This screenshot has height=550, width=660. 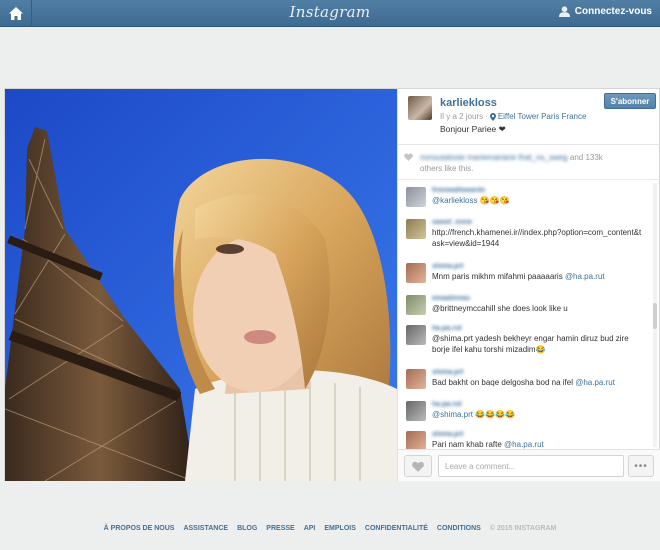 What do you see at coordinates (447, 168) in the screenshot?
I see `likes-others: others like this.` at bounding box center [447, 168].